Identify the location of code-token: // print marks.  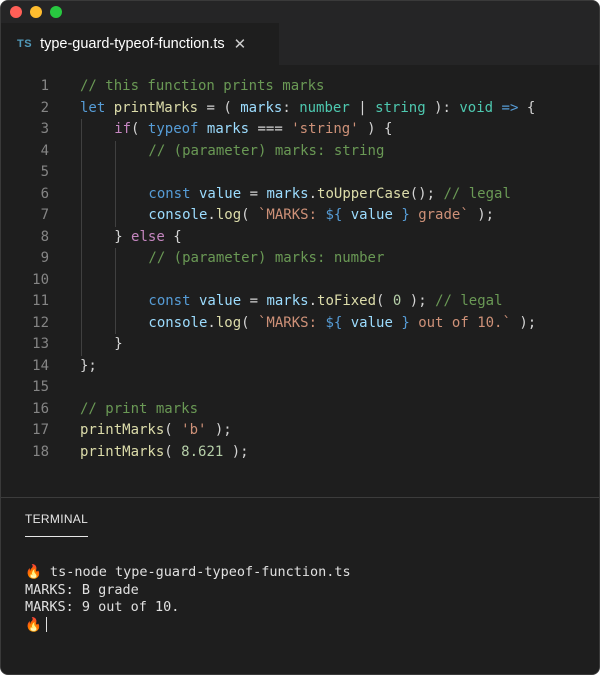
(139, 408).